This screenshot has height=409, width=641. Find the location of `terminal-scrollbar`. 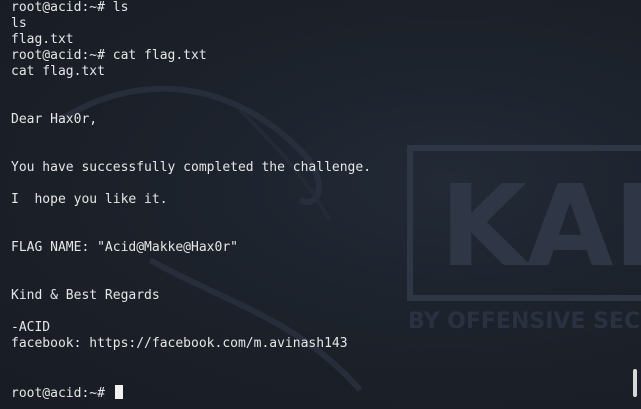

terminal-scrollbar is located at coordinates (635, 383).